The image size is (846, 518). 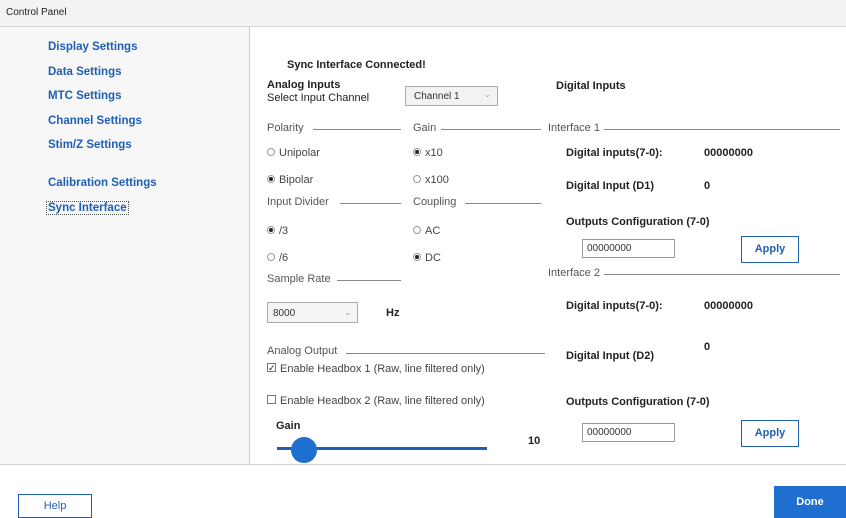 What do you see at coordinates (434, 153) in the screenshot?
I see `x10-label: x10` at bounding box center [434, 153].